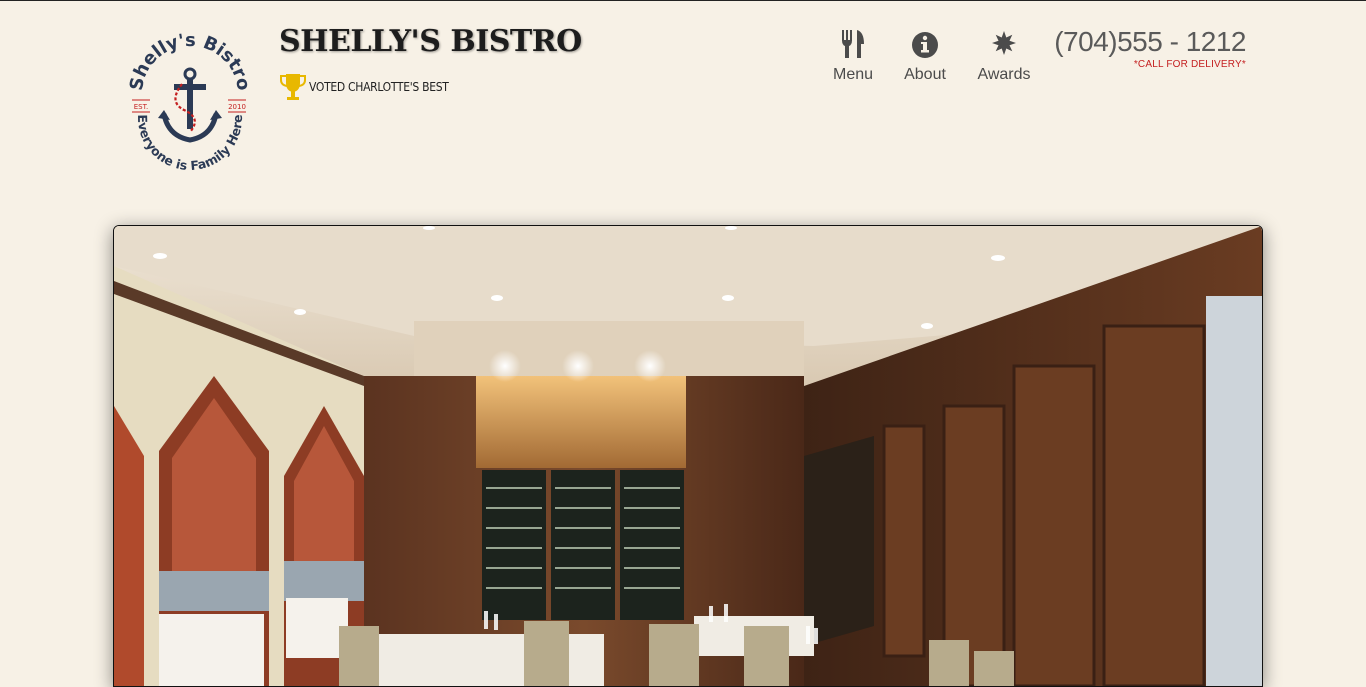  What do you see at coordinates (1004, 75) in the screenshot?
I see `nav-awards-label: Awards` at bounding box center [1004, 75].